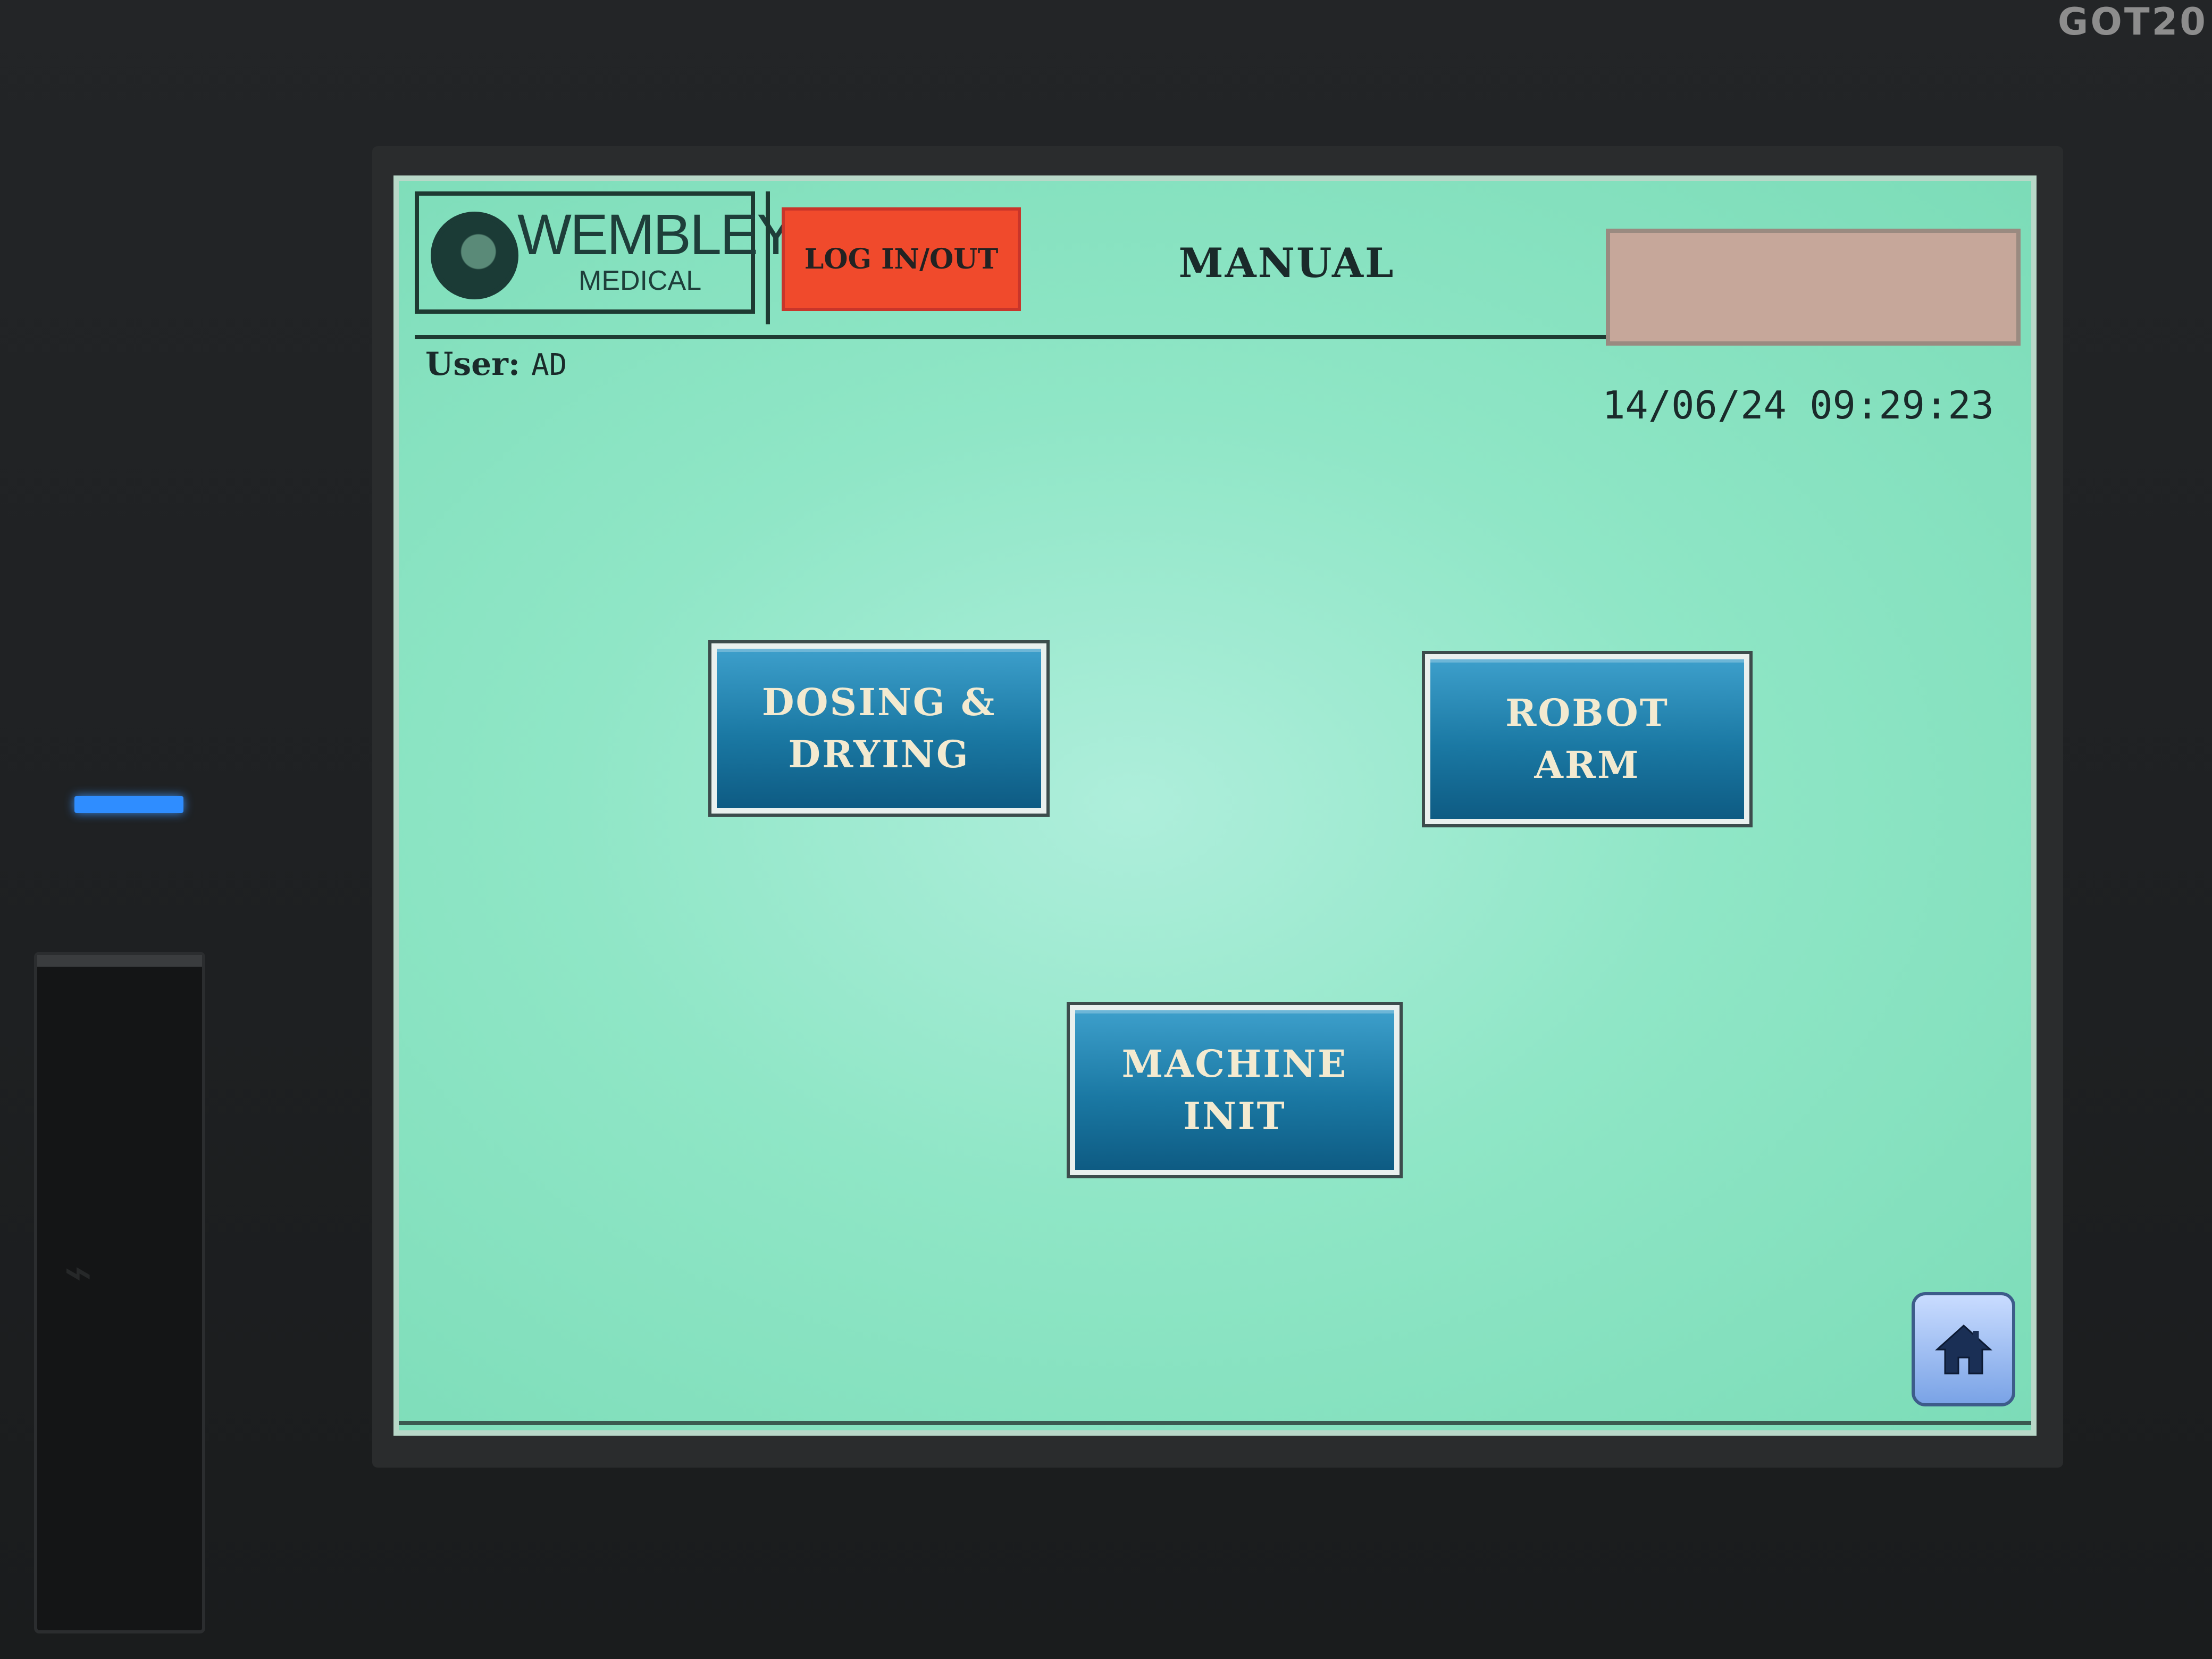 Image resolution: width=2212 pixels, height=1659 pixels. I want to click on usb-slot-lip, so click(119, 961).